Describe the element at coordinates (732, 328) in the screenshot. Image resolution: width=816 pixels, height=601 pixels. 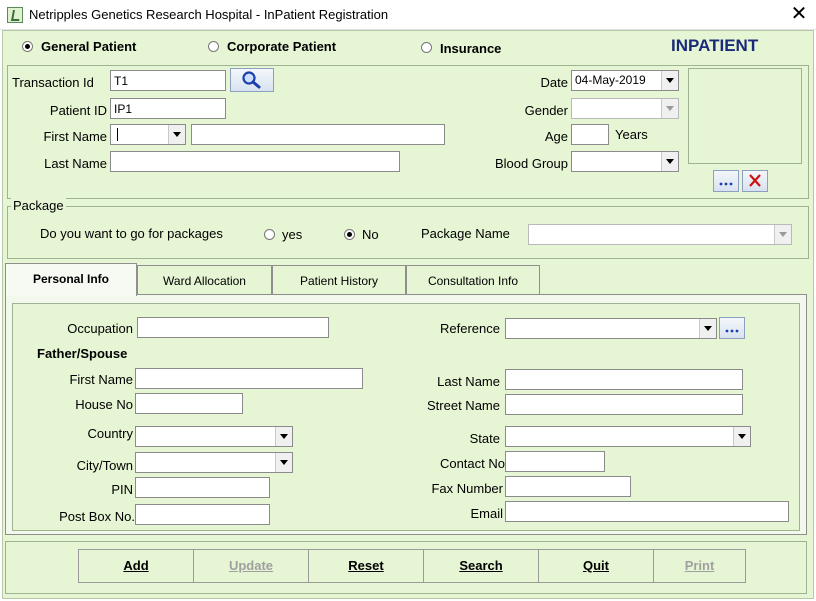
I see `browse-reference-button` at that location.